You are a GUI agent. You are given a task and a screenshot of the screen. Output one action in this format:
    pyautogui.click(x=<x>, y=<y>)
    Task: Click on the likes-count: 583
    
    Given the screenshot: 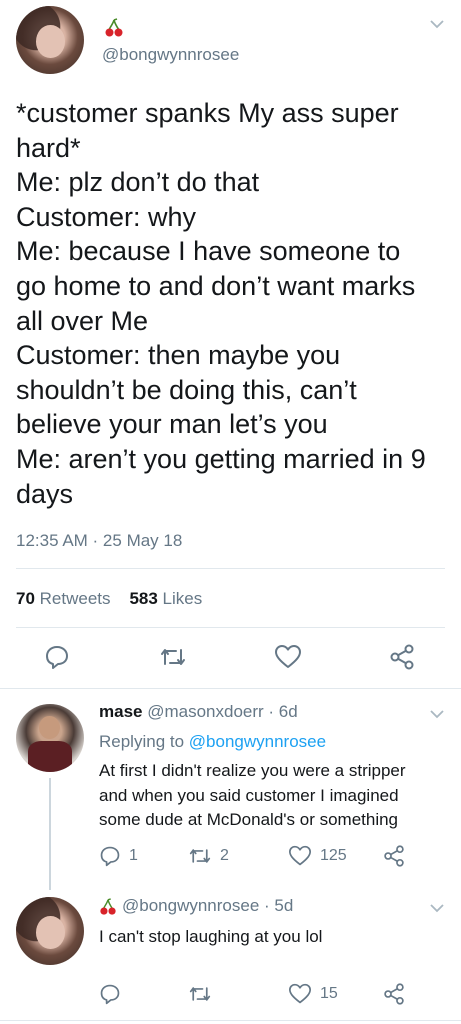 What is the action you would take?
    pyautogui.click(x=143, y=598)
    